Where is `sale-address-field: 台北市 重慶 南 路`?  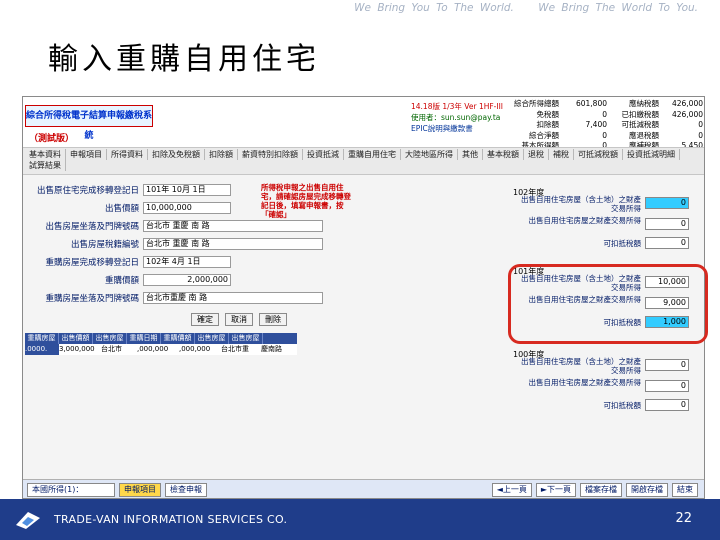
sale-address-field: 台北市 重慶 南 路 is located at coordinates (233, 225).